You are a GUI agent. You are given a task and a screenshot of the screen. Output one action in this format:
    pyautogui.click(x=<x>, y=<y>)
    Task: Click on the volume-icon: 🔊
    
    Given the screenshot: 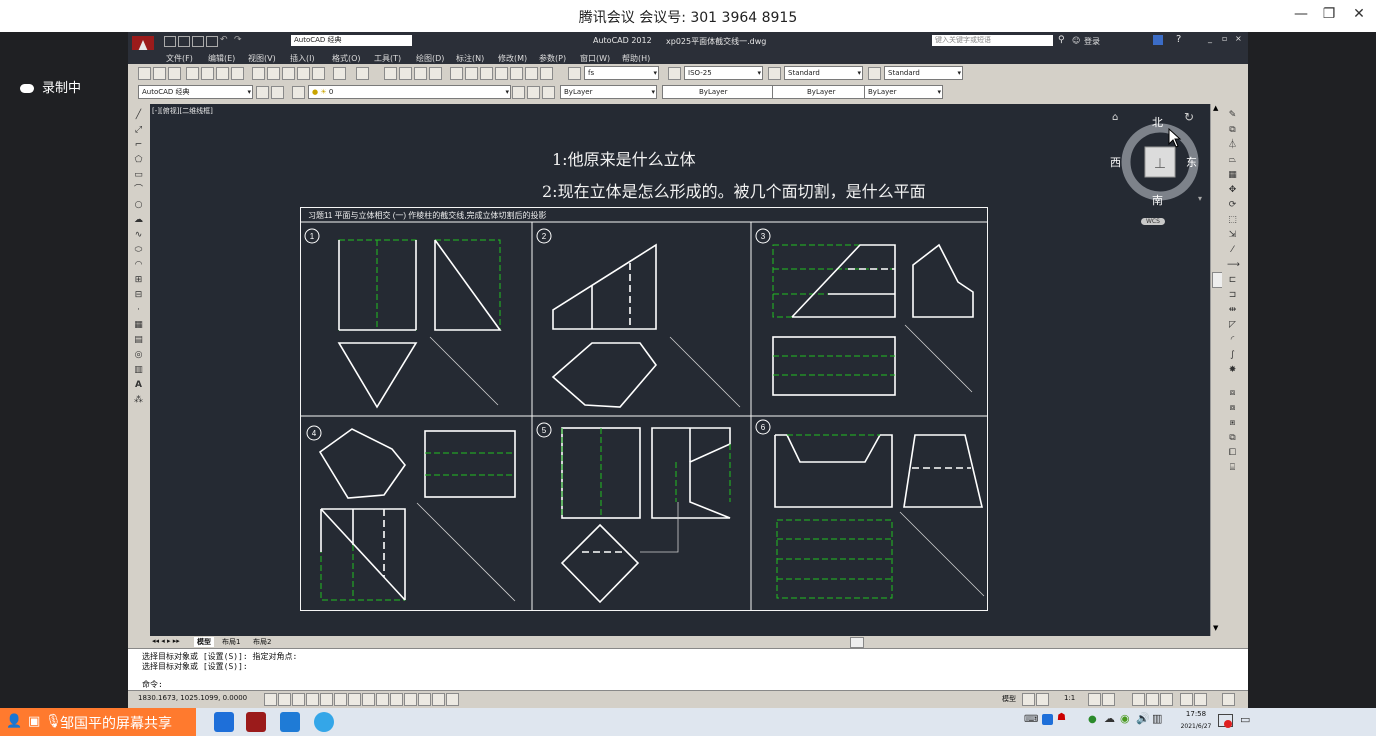 What is the action you would take?
    pyautogui.click(x=1143, y=718)
    